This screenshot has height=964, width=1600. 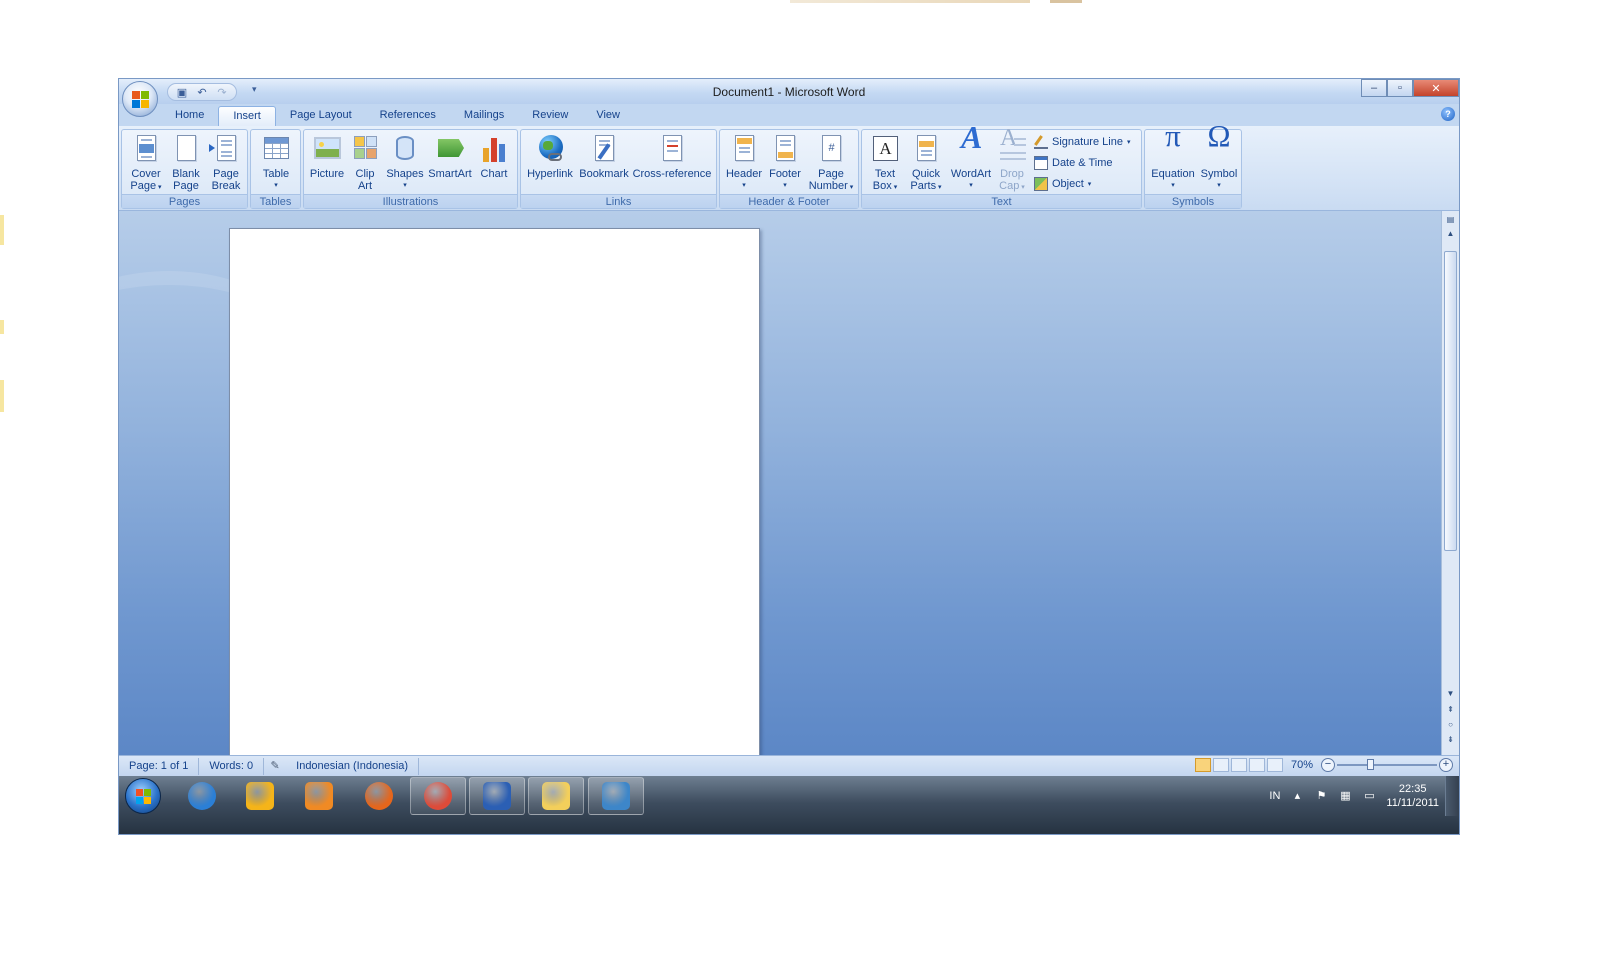 I want to click on clip-art-label-2: Art, so click(x=365, y=186).